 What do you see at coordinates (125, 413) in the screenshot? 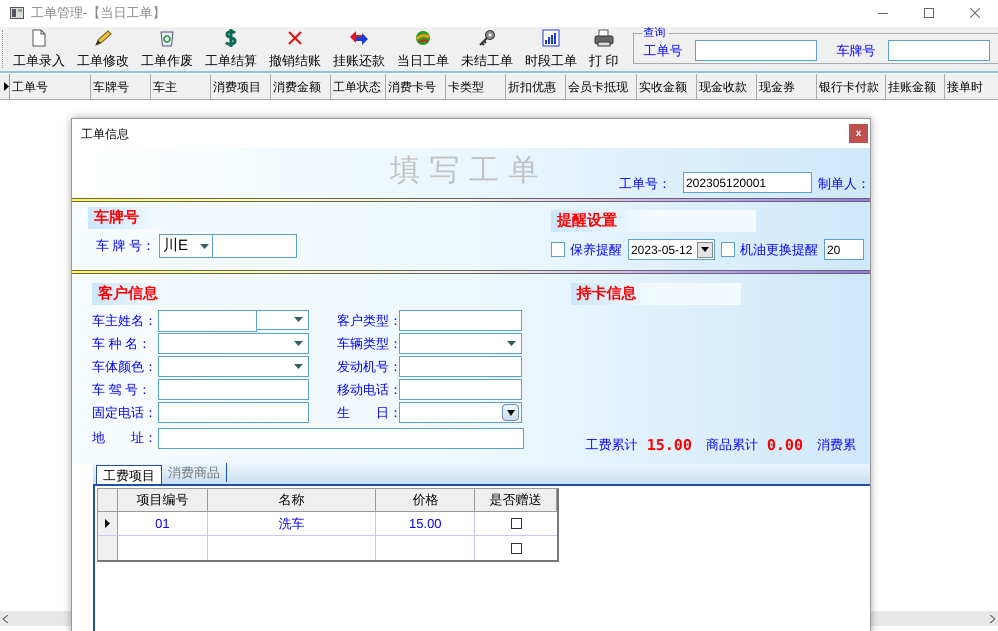
I see `field-label: 固定电话：` at bounding box center [125, 413].